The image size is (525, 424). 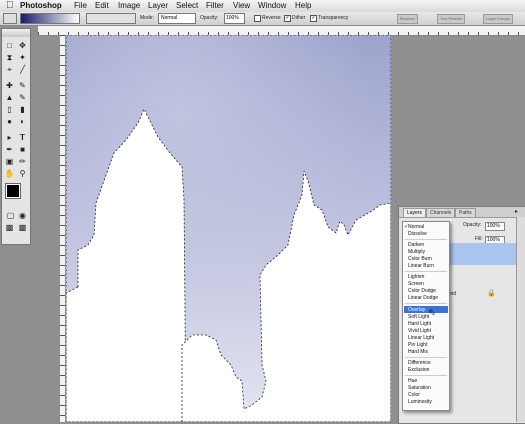 I want to click on blend-mode-pin-light: Pin Light, so click(x=417, y=345).